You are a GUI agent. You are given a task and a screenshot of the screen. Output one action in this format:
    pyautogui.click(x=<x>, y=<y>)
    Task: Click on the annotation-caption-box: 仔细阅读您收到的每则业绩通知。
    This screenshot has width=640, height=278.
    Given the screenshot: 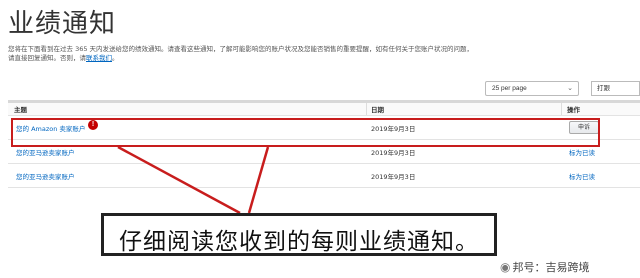 What is the action you would take?
    pyautogui.click(x=299, y=234)
    